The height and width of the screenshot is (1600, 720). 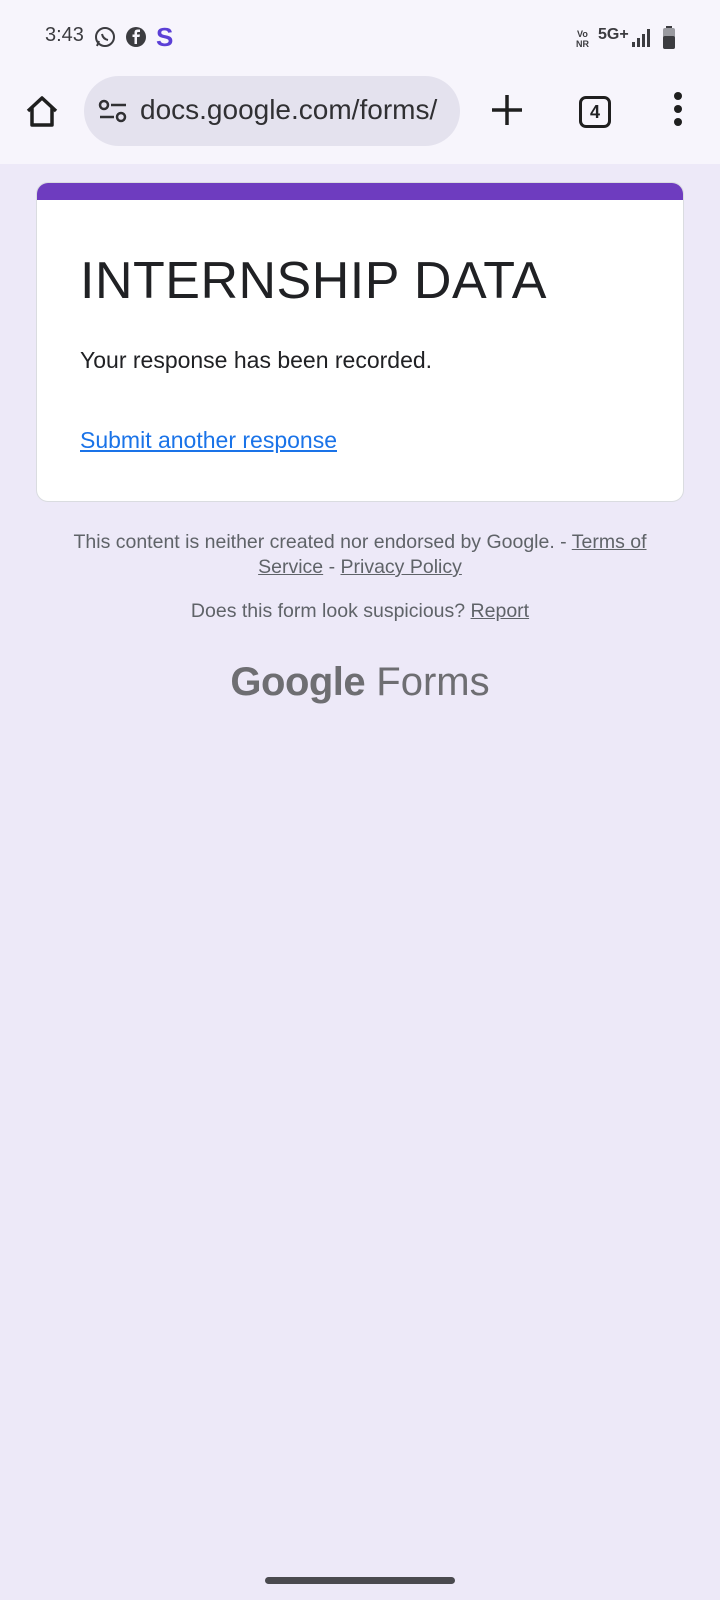 I want to click on address-bar: docs.google.com/forms/, so click(x=272, y=111).